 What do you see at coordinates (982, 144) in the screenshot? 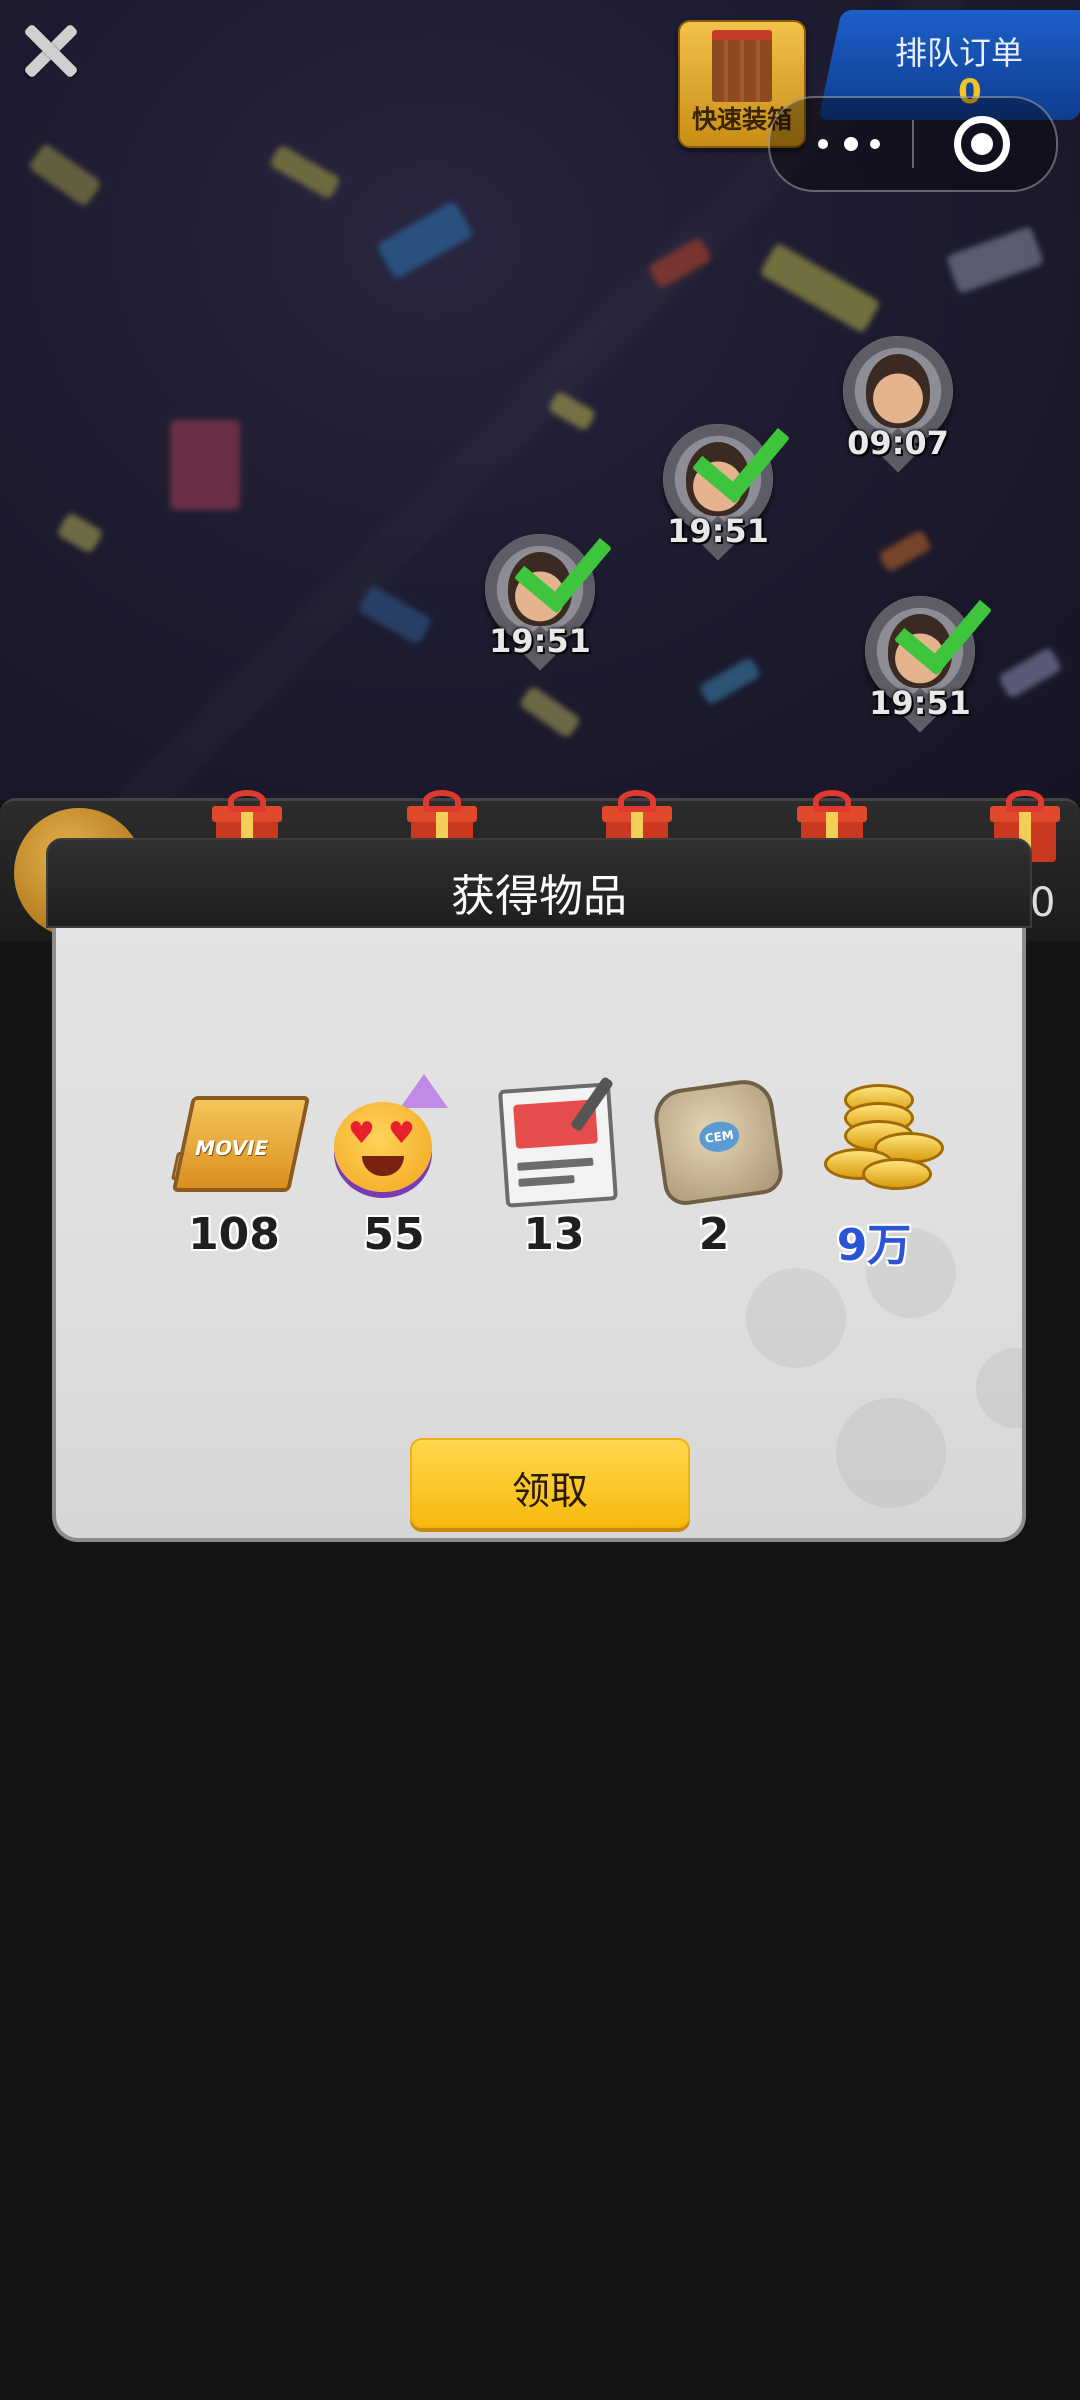
I see `exit-miniprogram-icon` at bounding box center [982, 144].